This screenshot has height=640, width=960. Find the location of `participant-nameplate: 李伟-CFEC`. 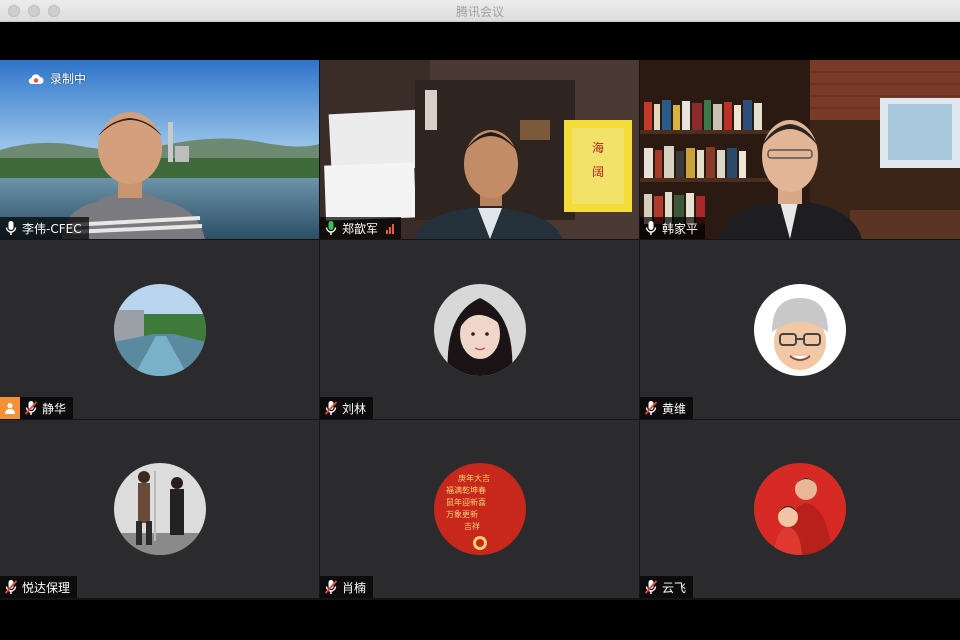

participant-nameplate: 李伟-CFEC is located at coordinates (44, 228).